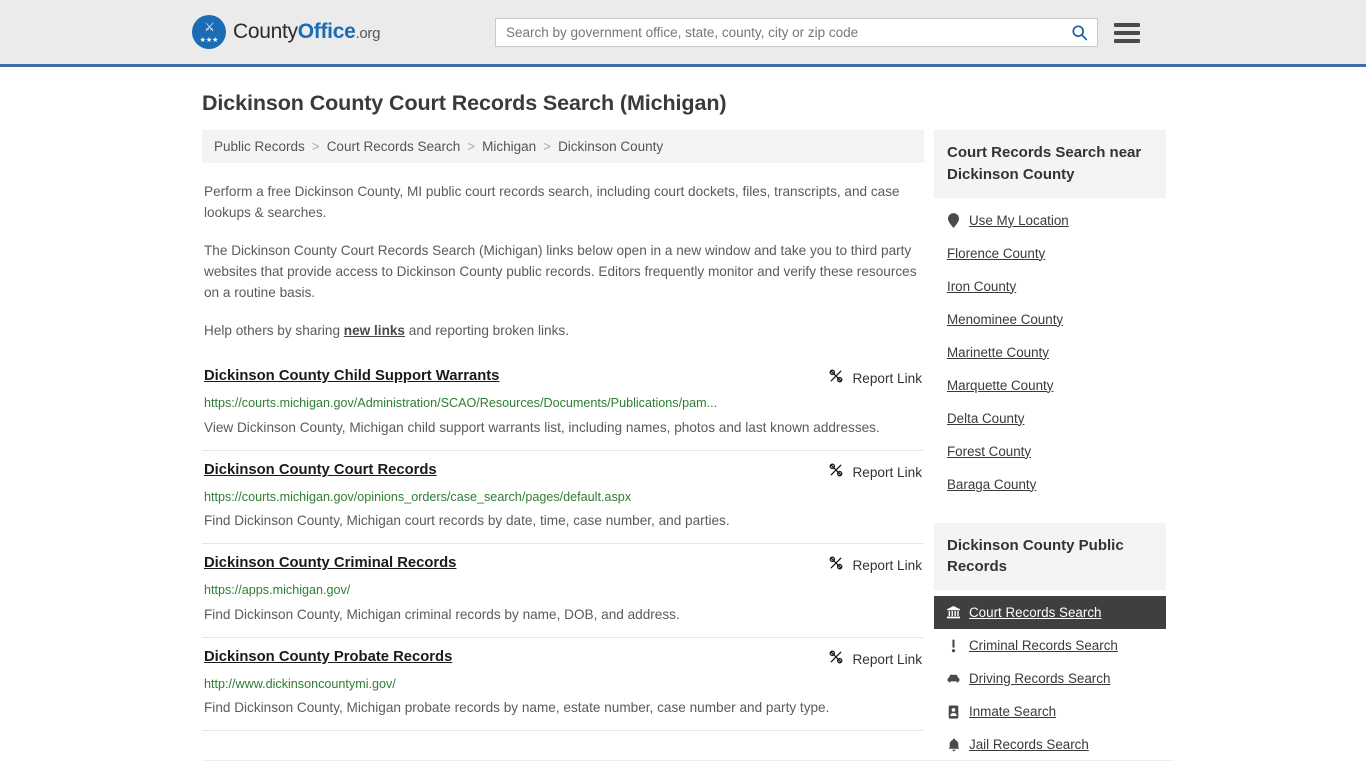 This screenshot has width=1366, height=768. I want to click on sidebar-item-label: Forest County, so click(989, 451).